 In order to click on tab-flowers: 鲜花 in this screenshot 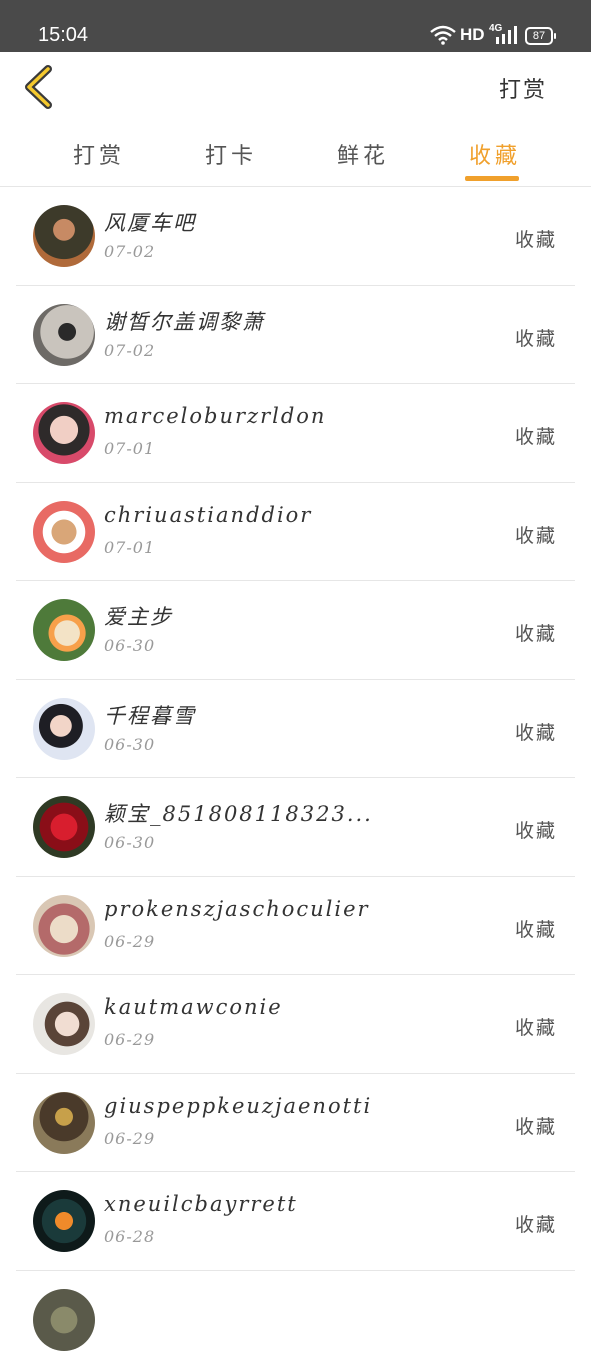, I will do `click(363, 154)`.